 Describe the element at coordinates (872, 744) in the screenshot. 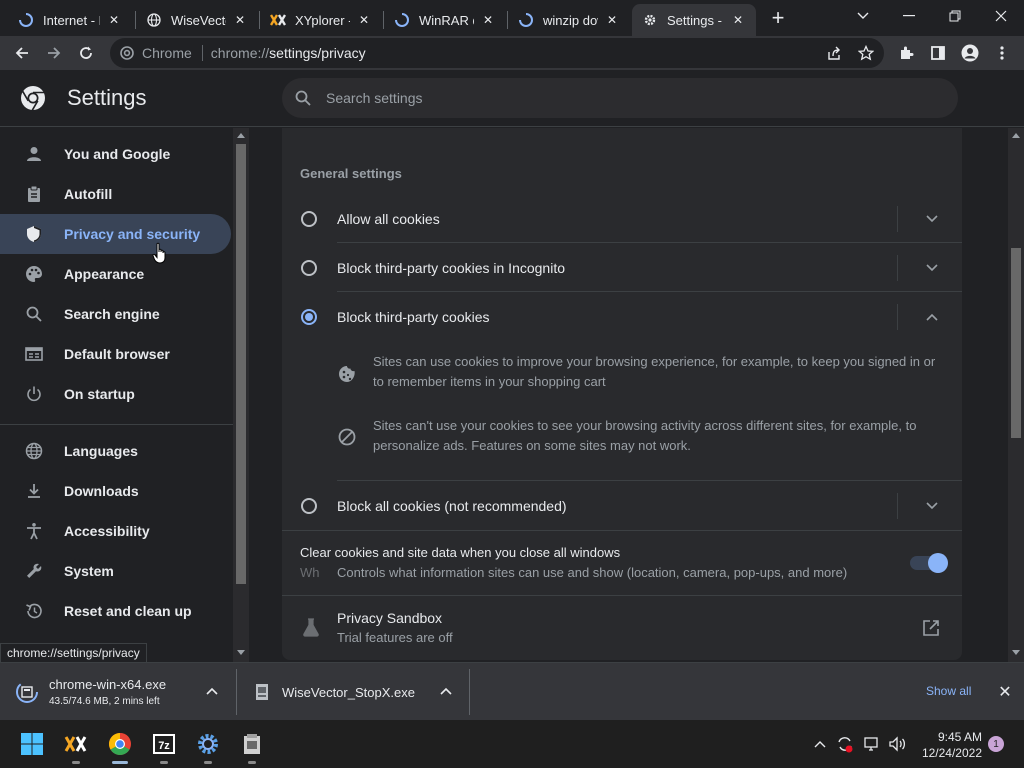

I see `network-icon` at that location.